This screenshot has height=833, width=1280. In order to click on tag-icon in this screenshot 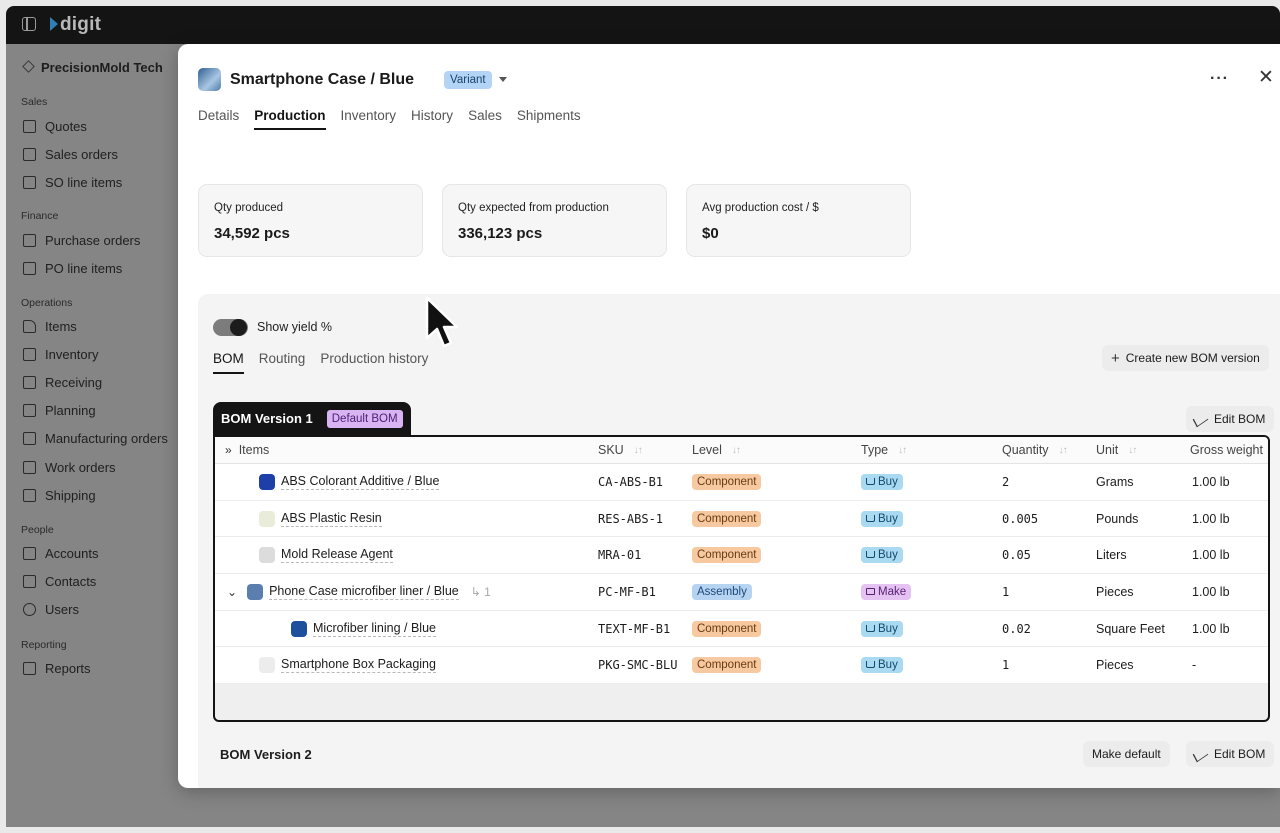, I will do `click(29, 326)`.